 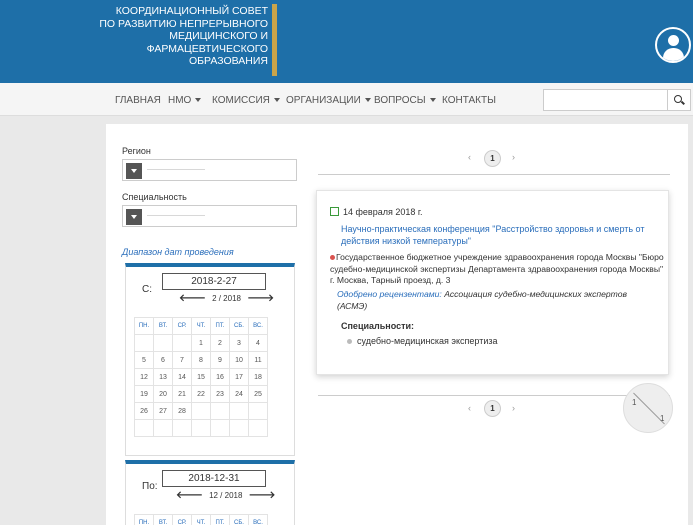 I want to click on day-cell: 17, so click(x=239, y=377).